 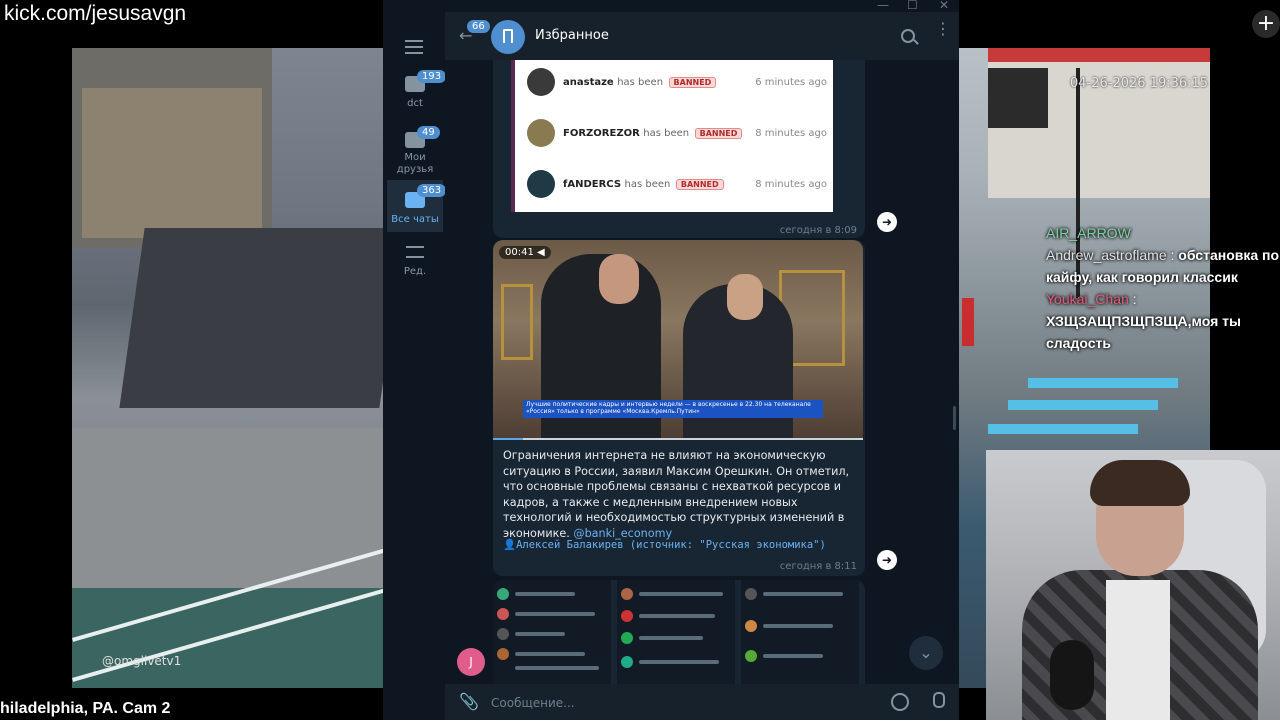 What do you see at coordinates (939, 700) in the screenshot?
I see `microphone-icon` at bounding box center [939, 700].